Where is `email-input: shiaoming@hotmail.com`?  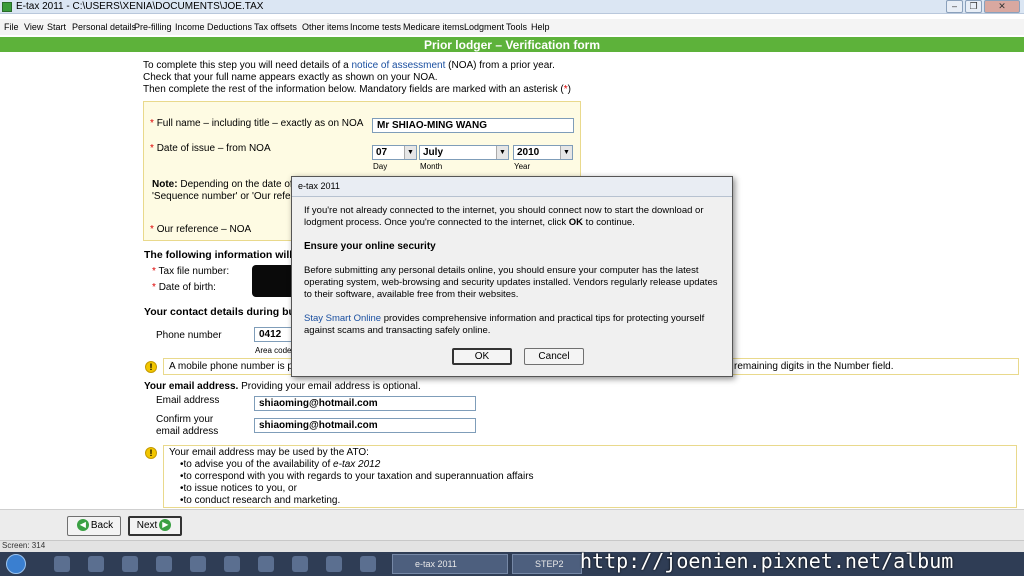
email-input: shiaoming@hotmail.com is located at coordinates (365, 403).